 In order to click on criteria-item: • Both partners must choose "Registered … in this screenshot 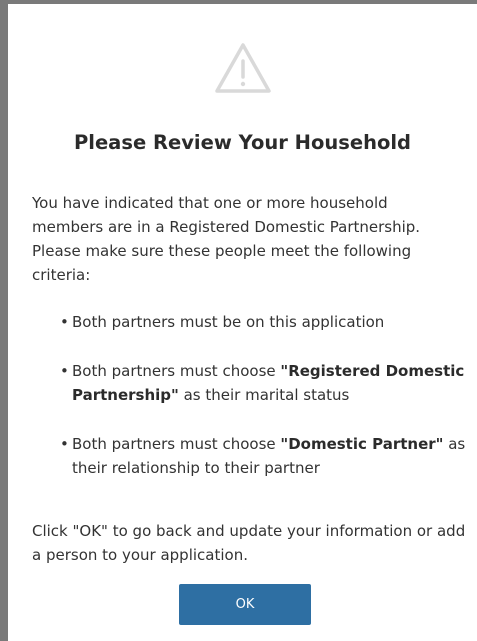, I will do `click(262, 383)`.